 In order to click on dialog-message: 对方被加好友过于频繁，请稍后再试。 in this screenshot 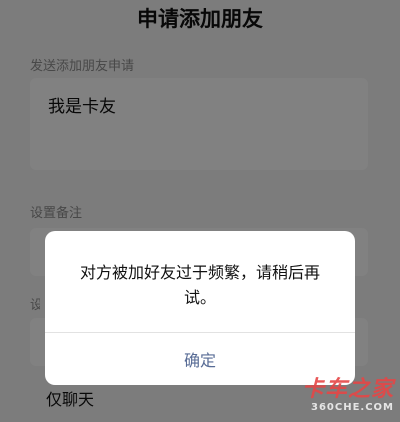, I will do `click(199, 285)`.